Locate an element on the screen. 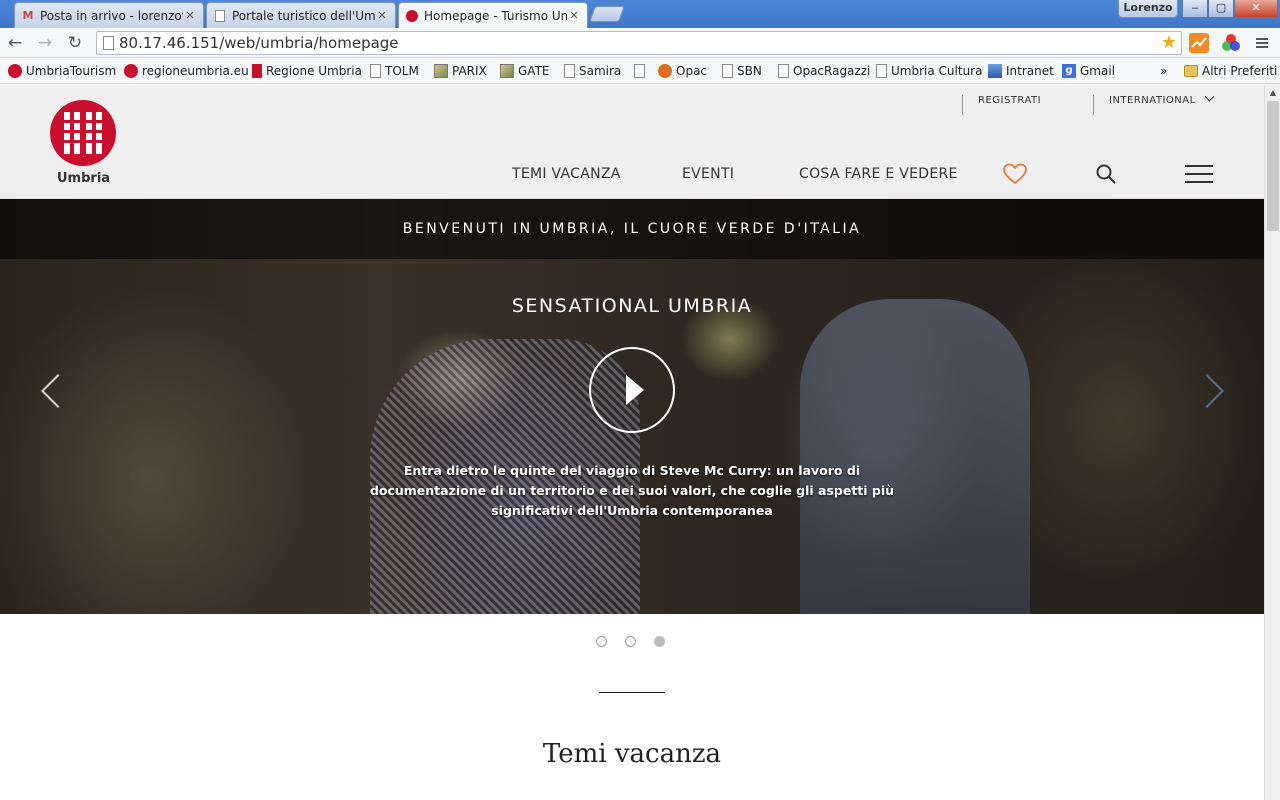 This screenshot has height=800, width=1280. bookmark-label: PARIX is located at coordinates (469, 71).